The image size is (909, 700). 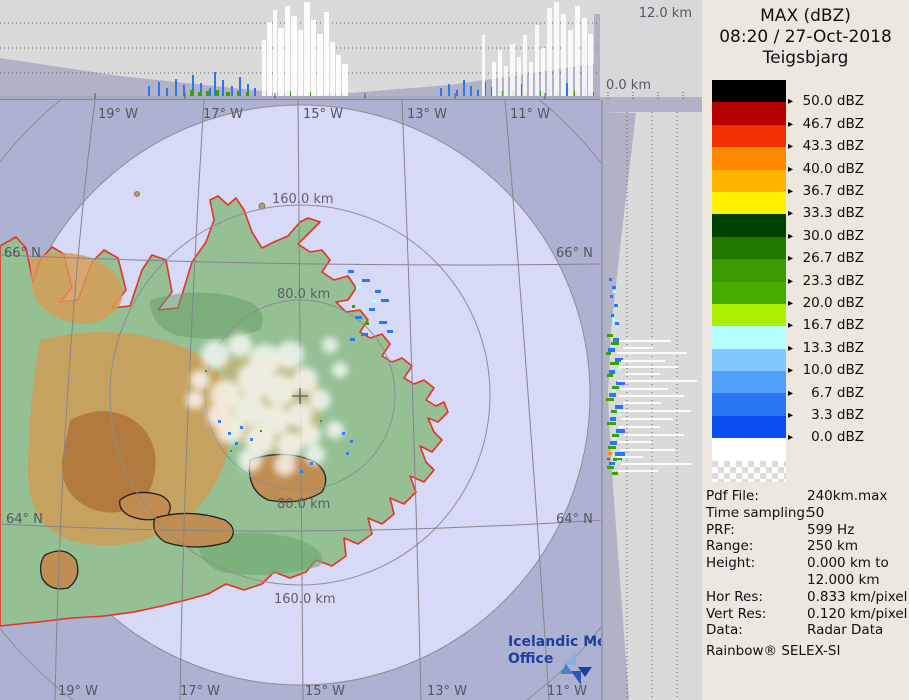 What do you see at coordinates (323, 114) in the screenshot?
I see `lon-label-top-15w: 15° W` at bounding box center [323, 114].